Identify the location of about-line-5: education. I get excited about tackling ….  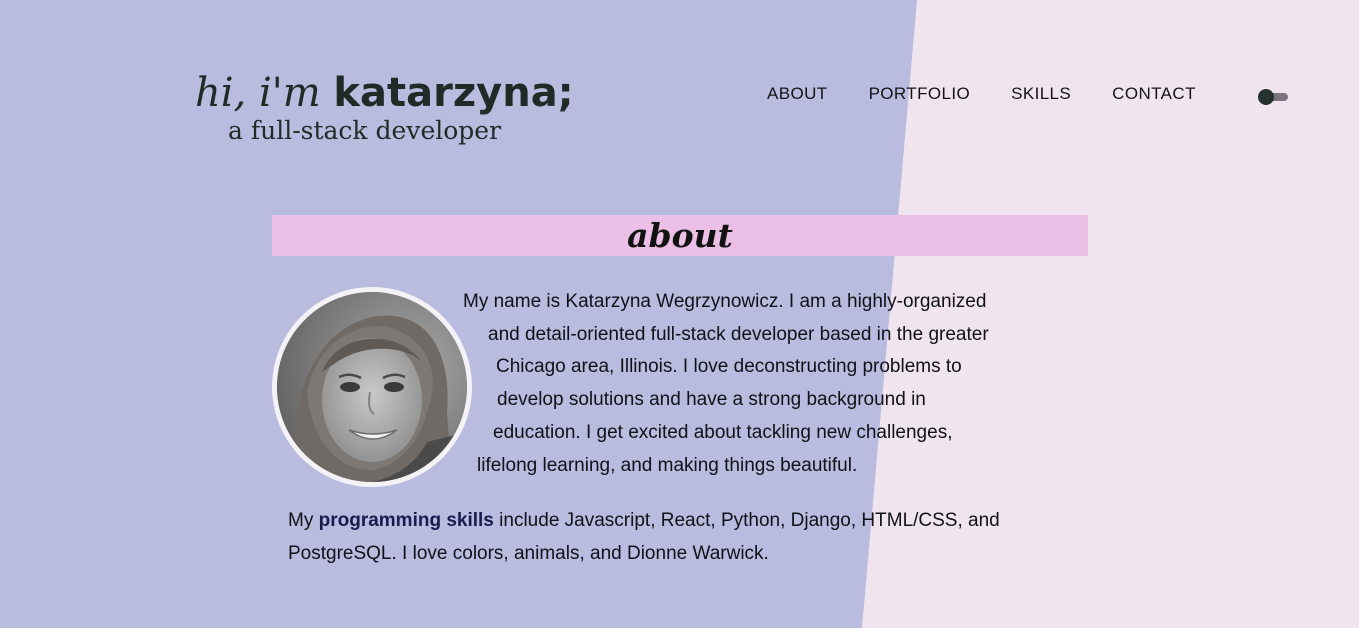
(723, 432).